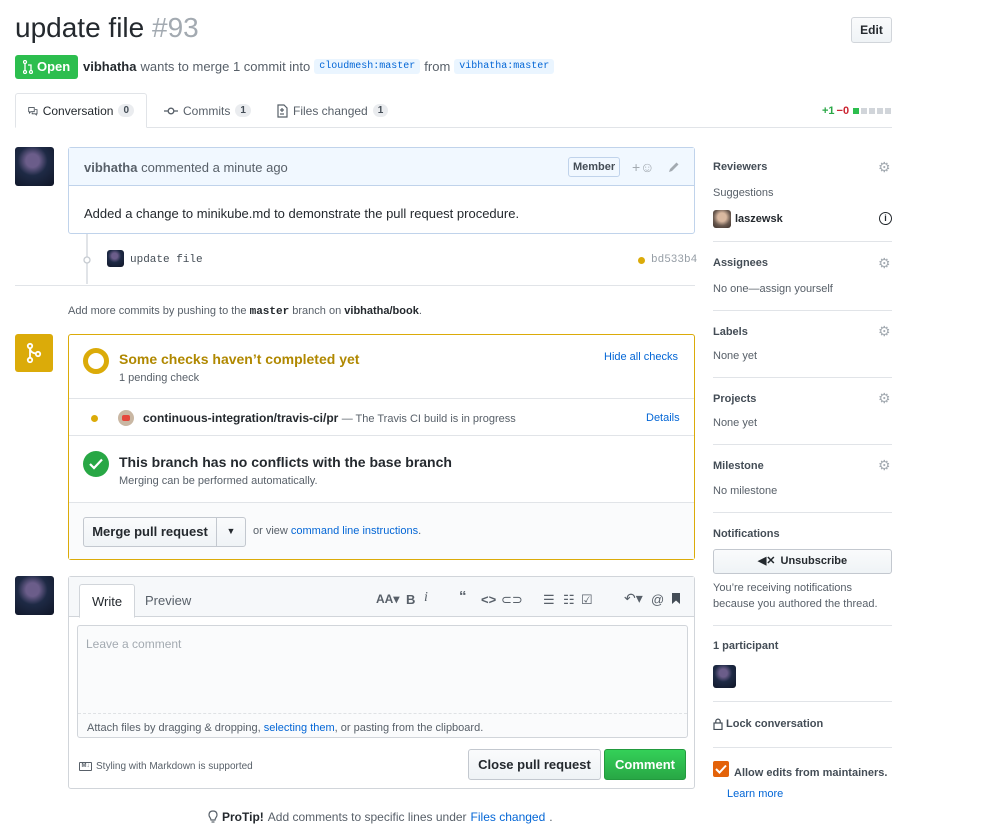 The width and height of the screenshot is (985, 828). I want to click on base-ref: cloudmesh:master, so click(367, 66).